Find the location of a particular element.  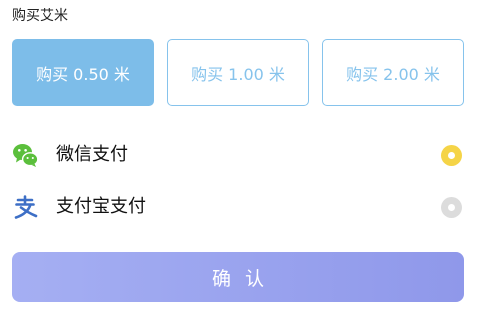

option-2-00-button: 购买 2.00 米 is located at coordinates (393, 72).